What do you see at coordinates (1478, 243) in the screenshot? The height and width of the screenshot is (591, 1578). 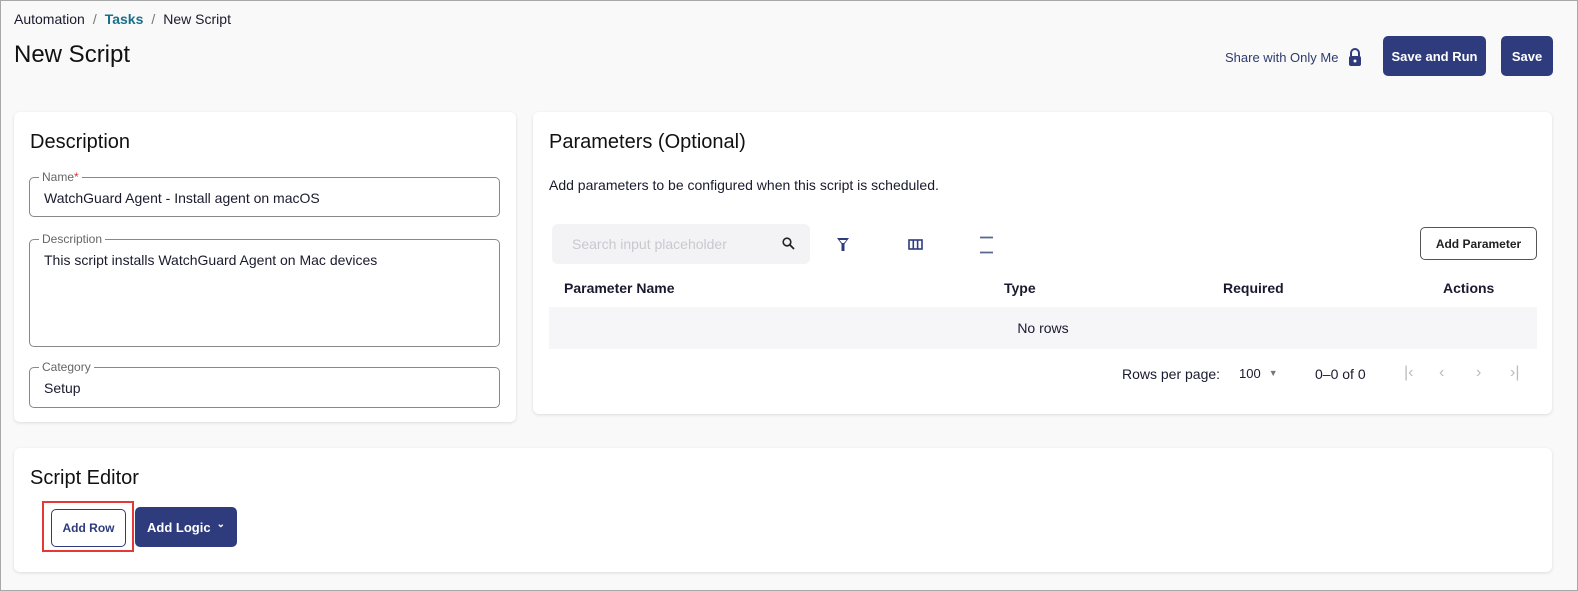 I see `add-parameter-button: Add Parameter` at bounding box center [1478, 243].